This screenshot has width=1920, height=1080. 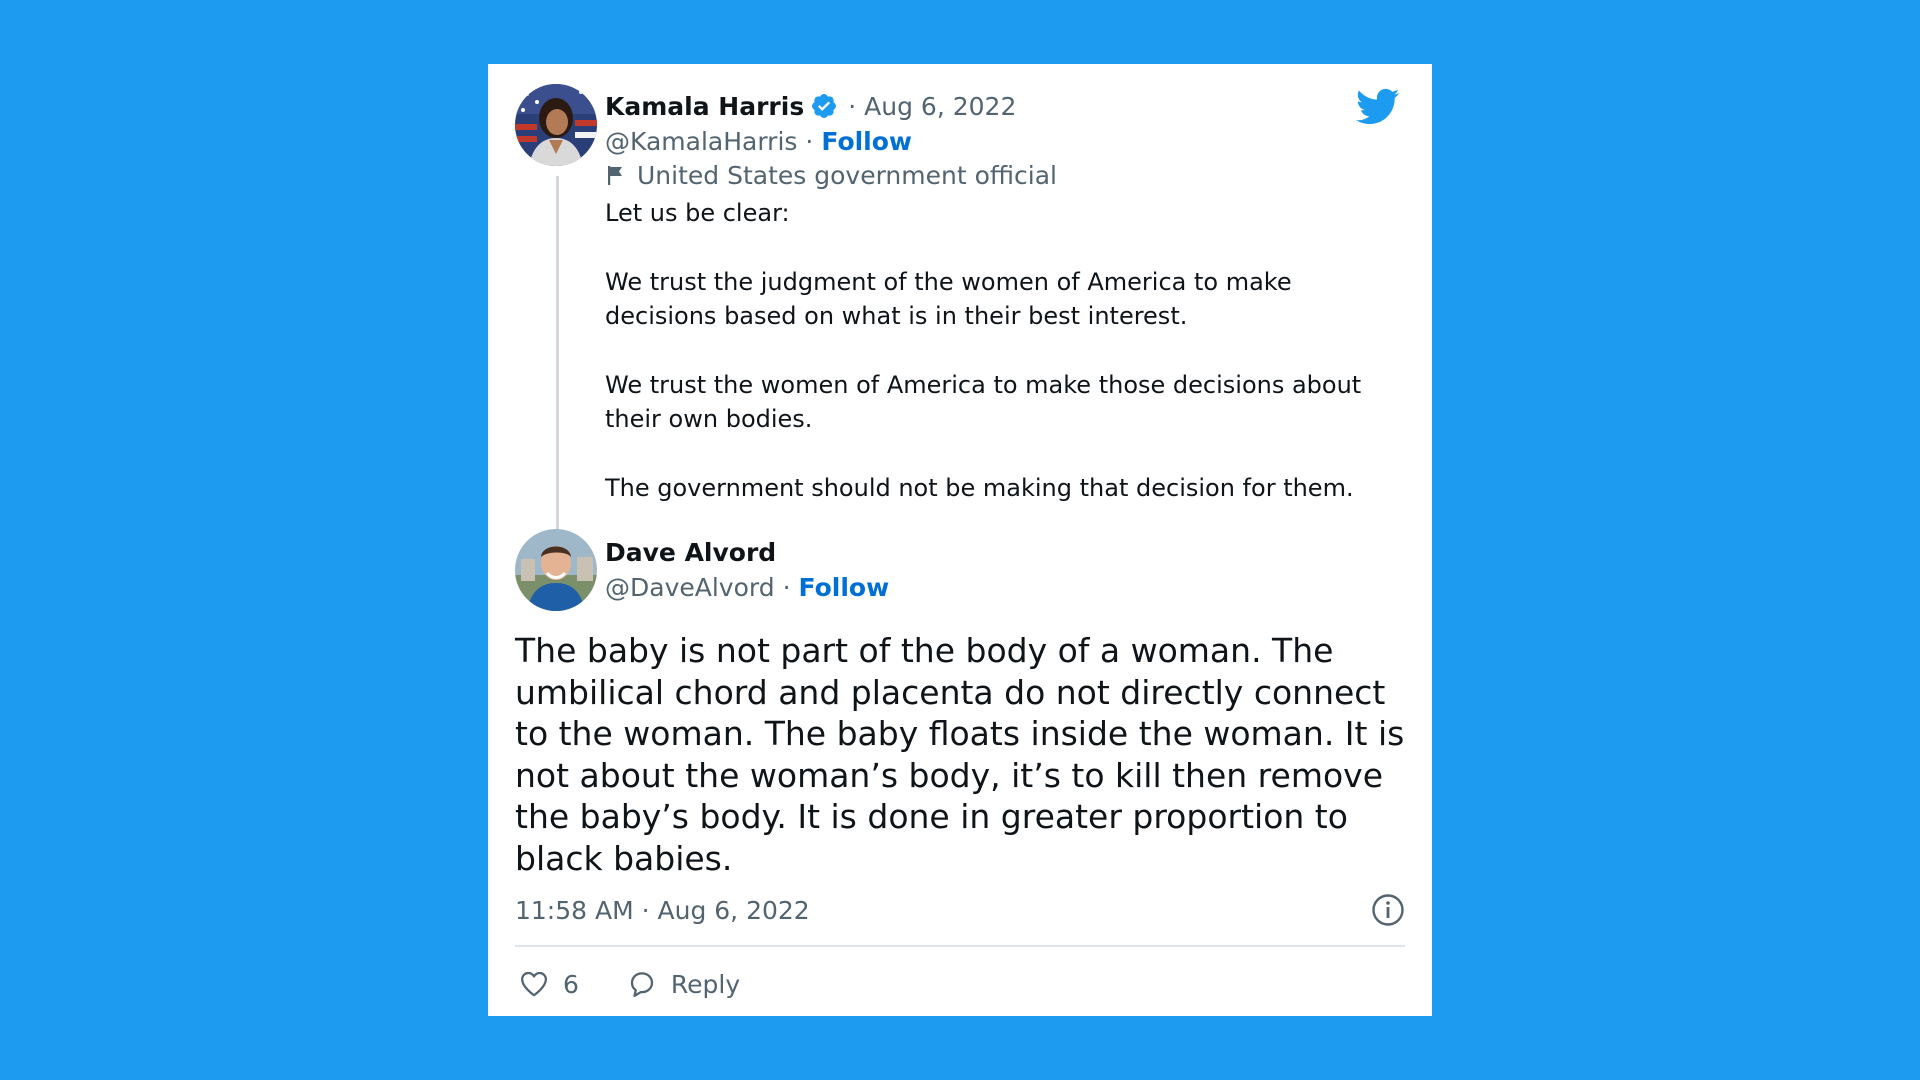 What do you see at coordinates (662, 910) in the screenshot?
I see `tweet-timestamp: 11:58 AM · Aug 6, 2022` at bounding box center [662, 910].